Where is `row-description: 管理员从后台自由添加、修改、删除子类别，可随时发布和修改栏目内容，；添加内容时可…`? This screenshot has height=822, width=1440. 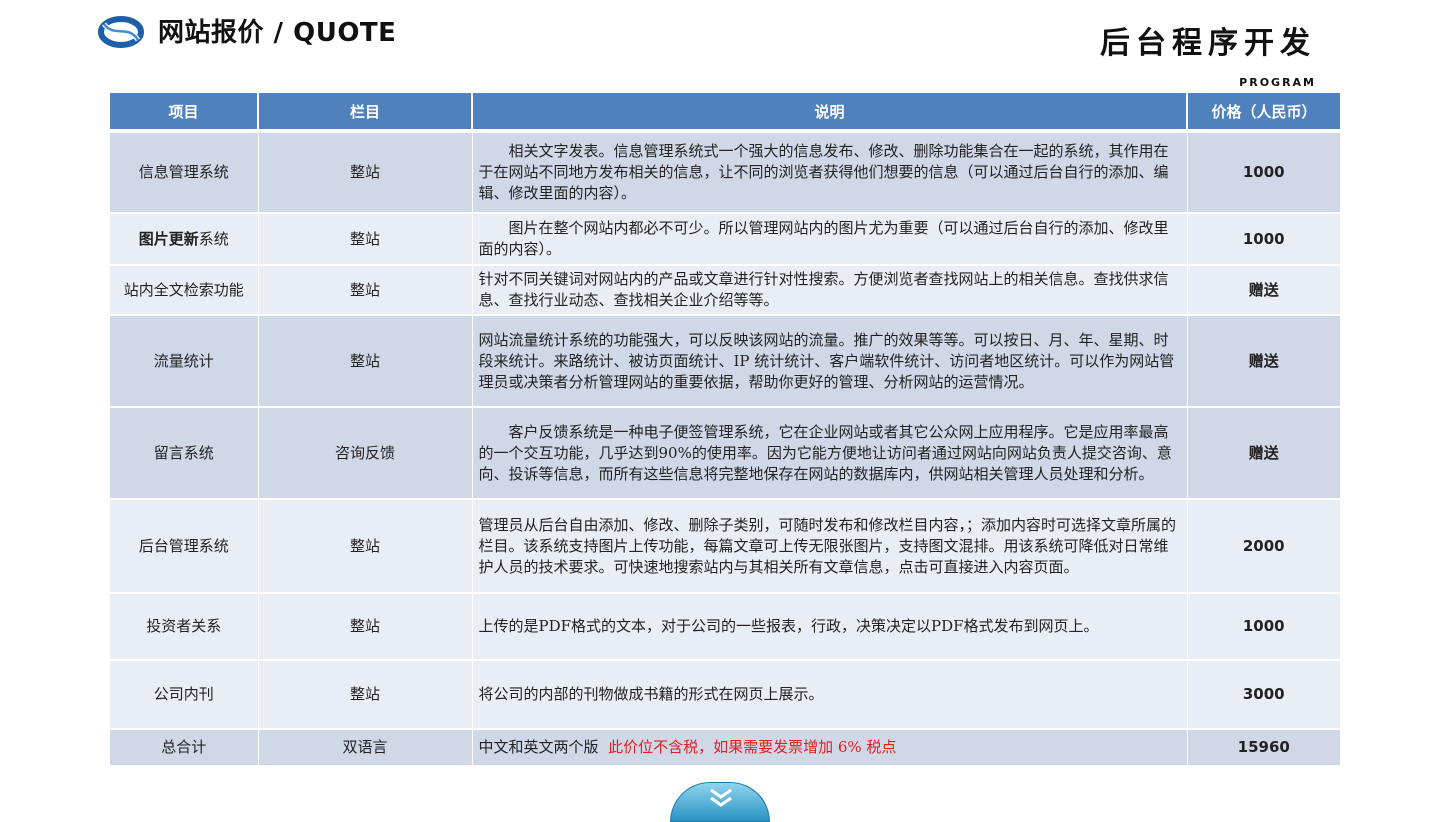 row-description: 管理员从后台自由添加、修改、删除子类别，可随时发布和修改栏目内容，；添加内容时可… is located at coordinates (830, 546).